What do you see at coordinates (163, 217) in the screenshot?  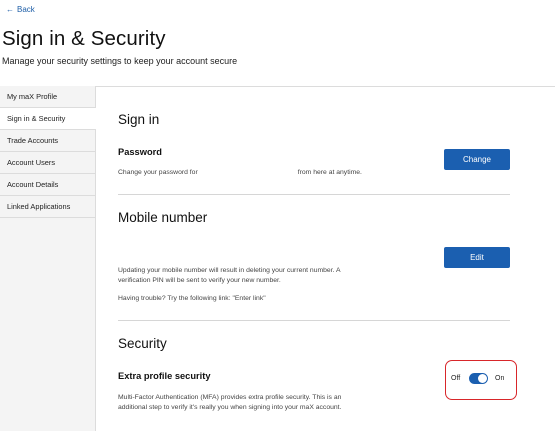 I see `mobile-number-heading: Mobile number` at bounding box center [163, 217].